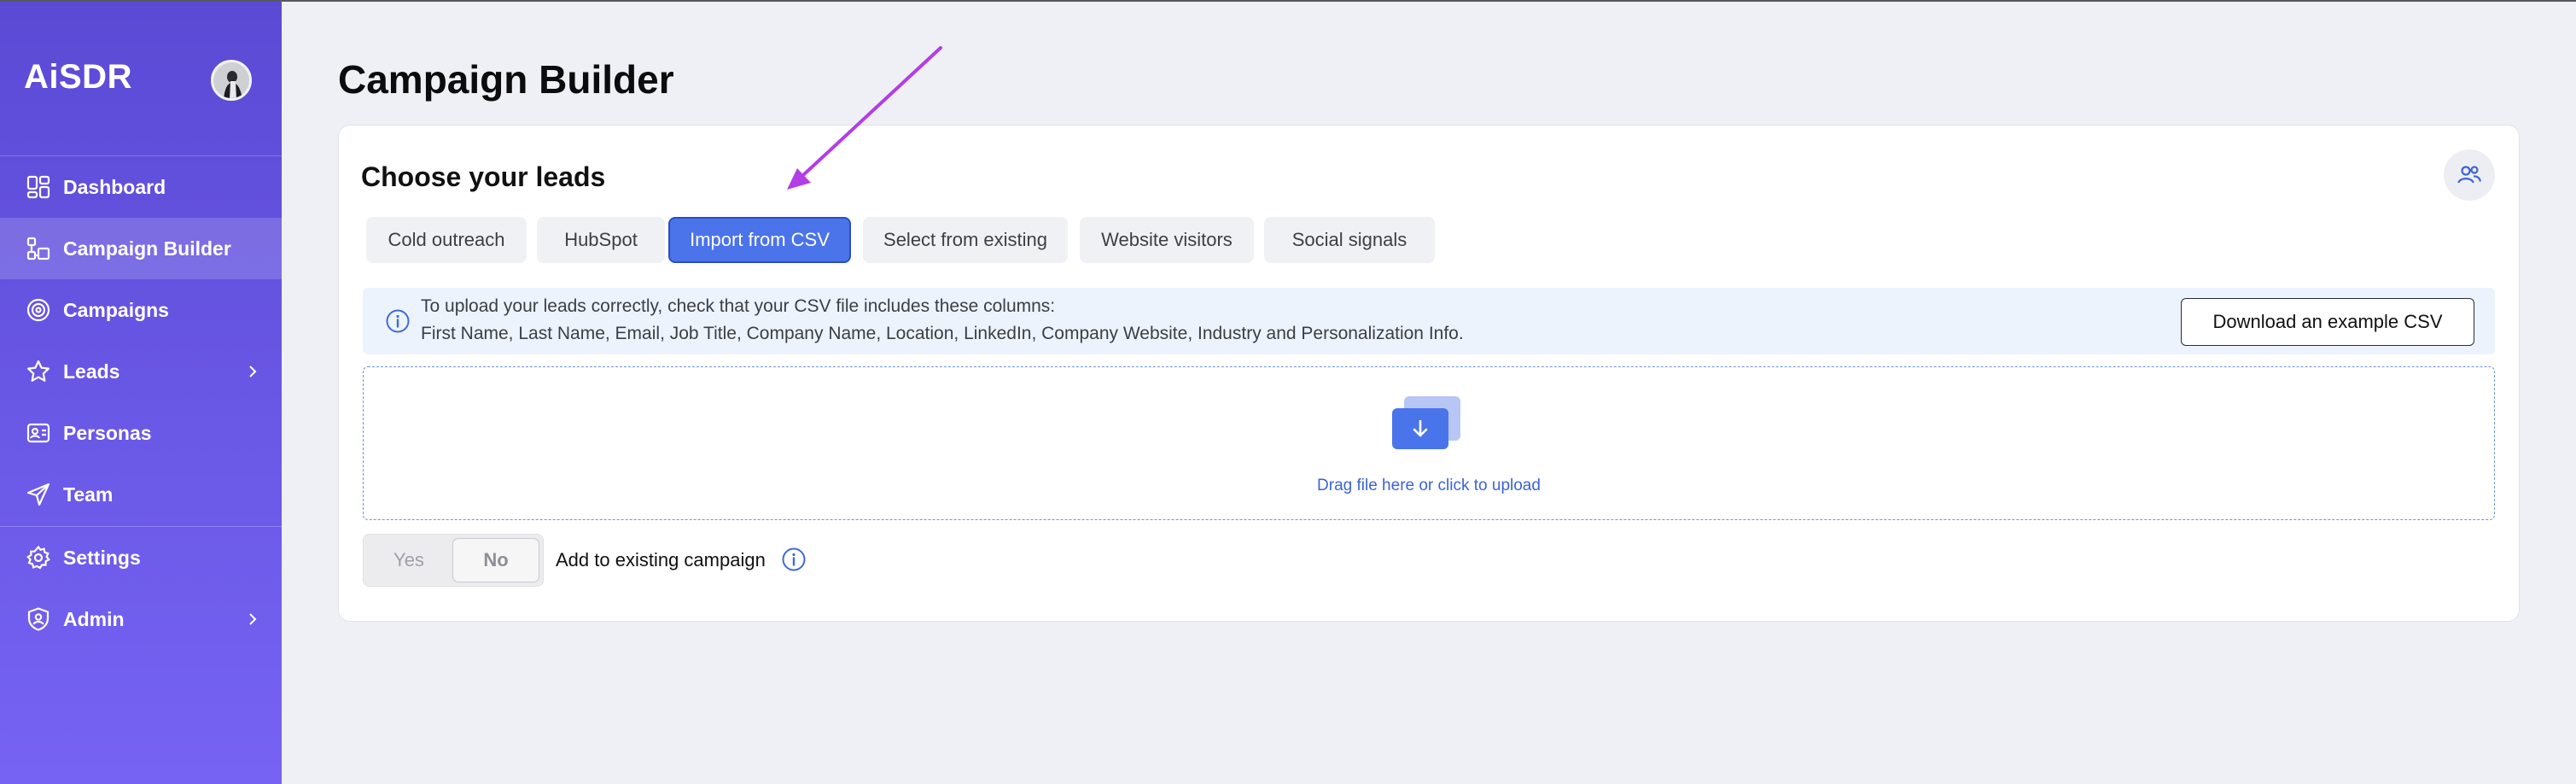 This screenshot has width=2576, height=784. What do you see at coordinates (38, 619) in the screenshot?
I see `shield-user-icon` at bounding box center [38, 619].